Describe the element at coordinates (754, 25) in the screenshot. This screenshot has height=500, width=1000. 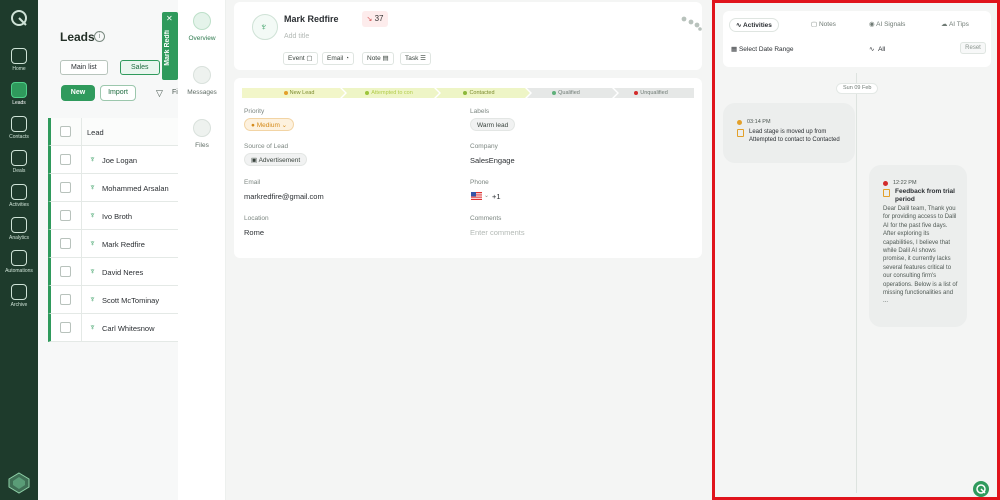
I see `tab-activities: ∿ Activities` at that location.